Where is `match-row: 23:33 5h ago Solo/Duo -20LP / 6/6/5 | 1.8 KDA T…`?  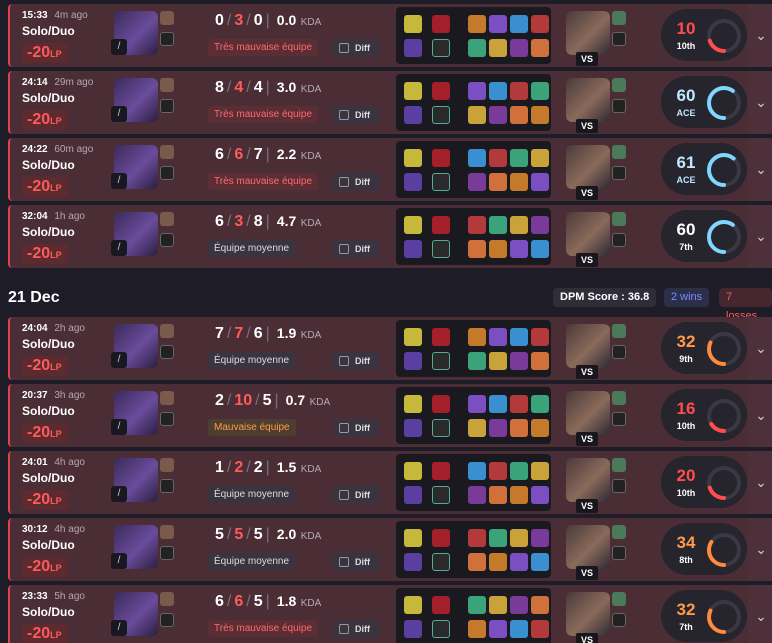
match-row: 23:33 5h ago Solo/Duo -20LP / 6/6/5 | 1.8 KDA T… is located at coordinates (390, 614).